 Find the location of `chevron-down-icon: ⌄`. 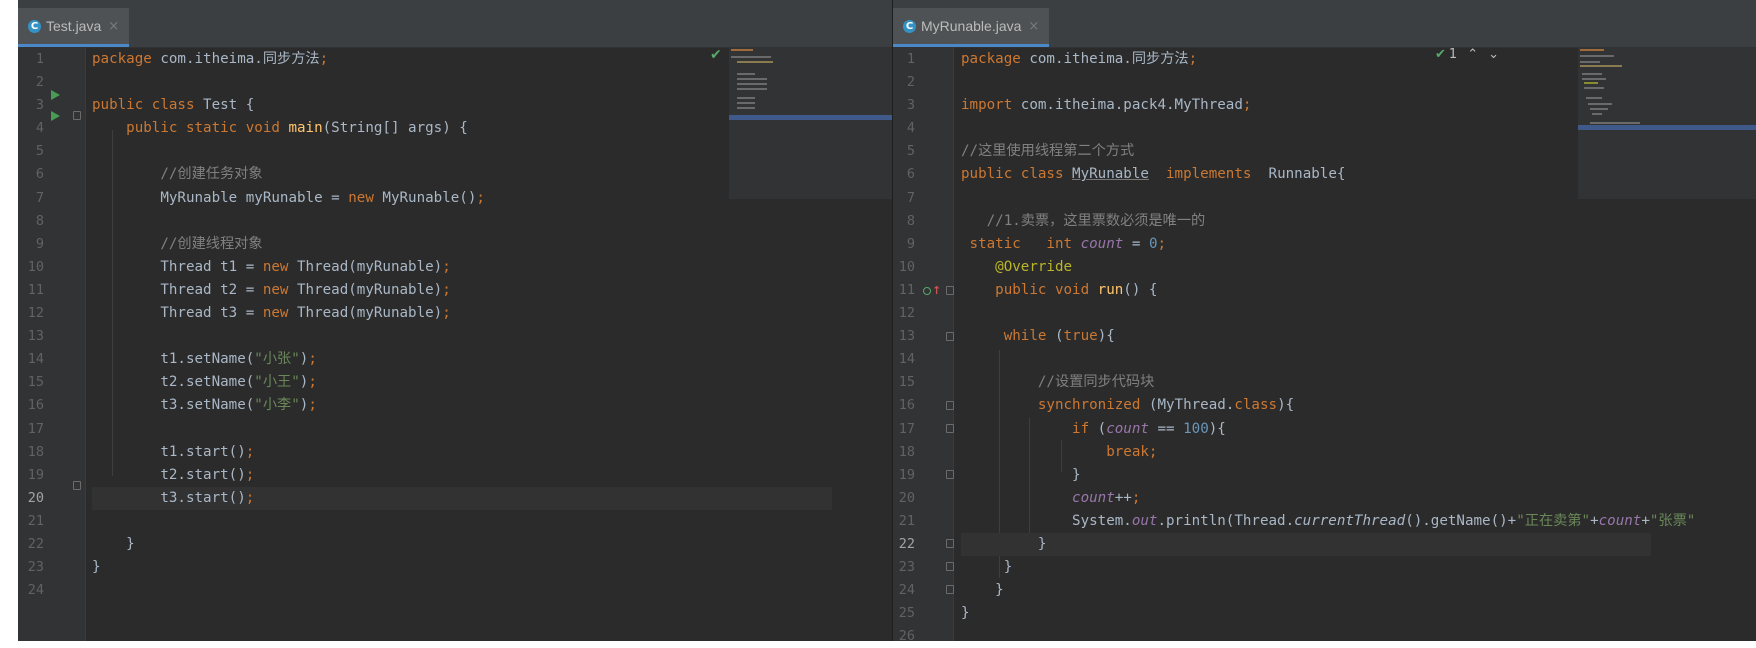

chevron-down-icon: ⌄ is located at coordinates (1493, 54).